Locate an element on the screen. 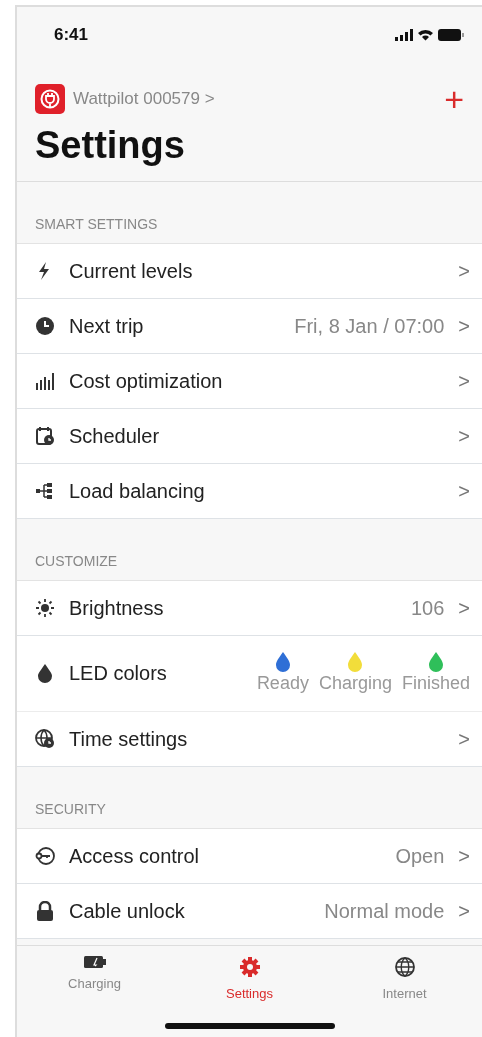 The width and height of the screenshot is (482, 1037). row-label: LED colors is located at coordinates (118, 674).